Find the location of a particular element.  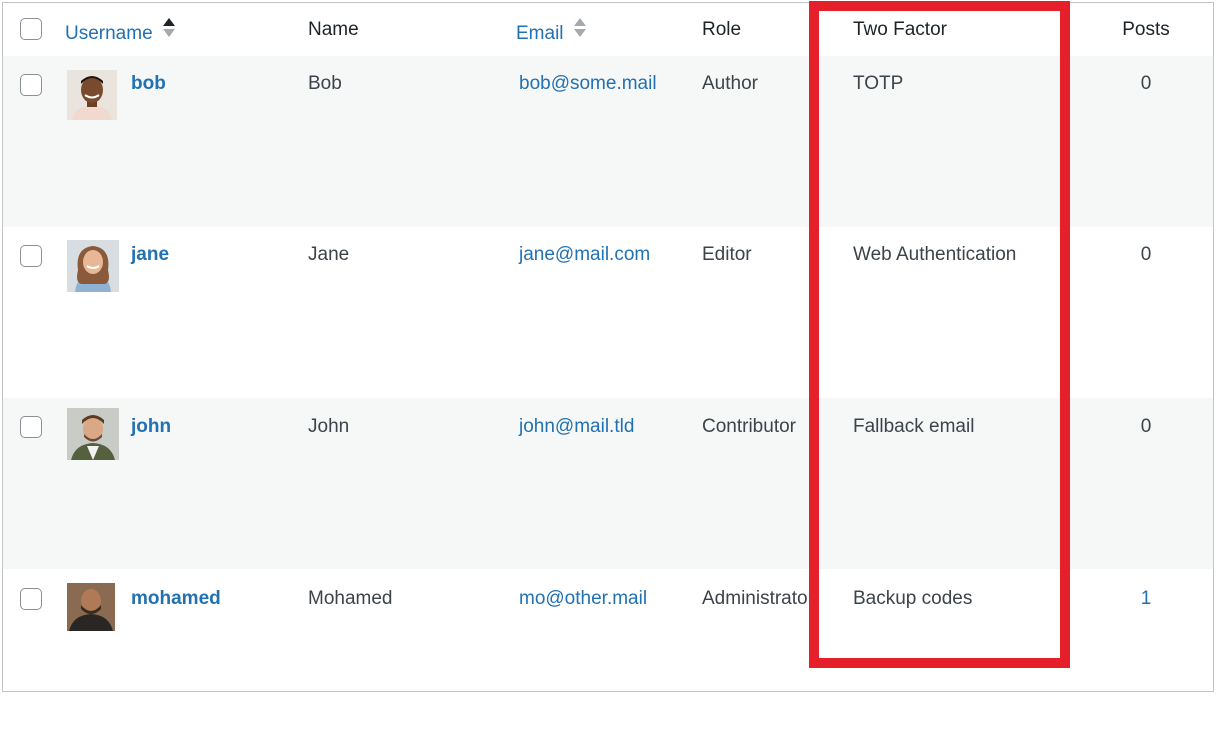

column-header-role: Role is located at coordinates (722, 29).